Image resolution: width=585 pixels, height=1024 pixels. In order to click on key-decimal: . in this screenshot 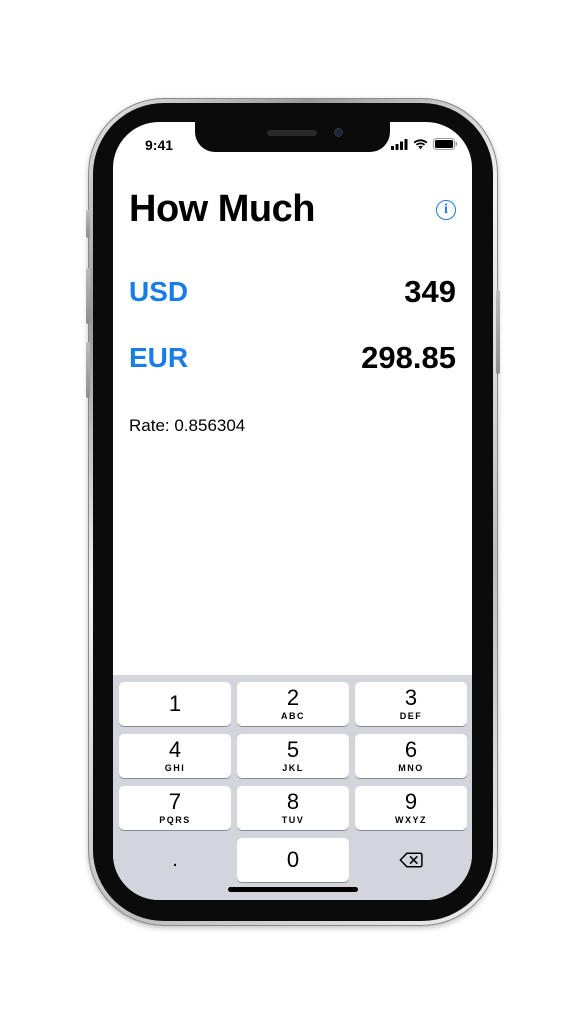, I will do `click(175, 860)`.